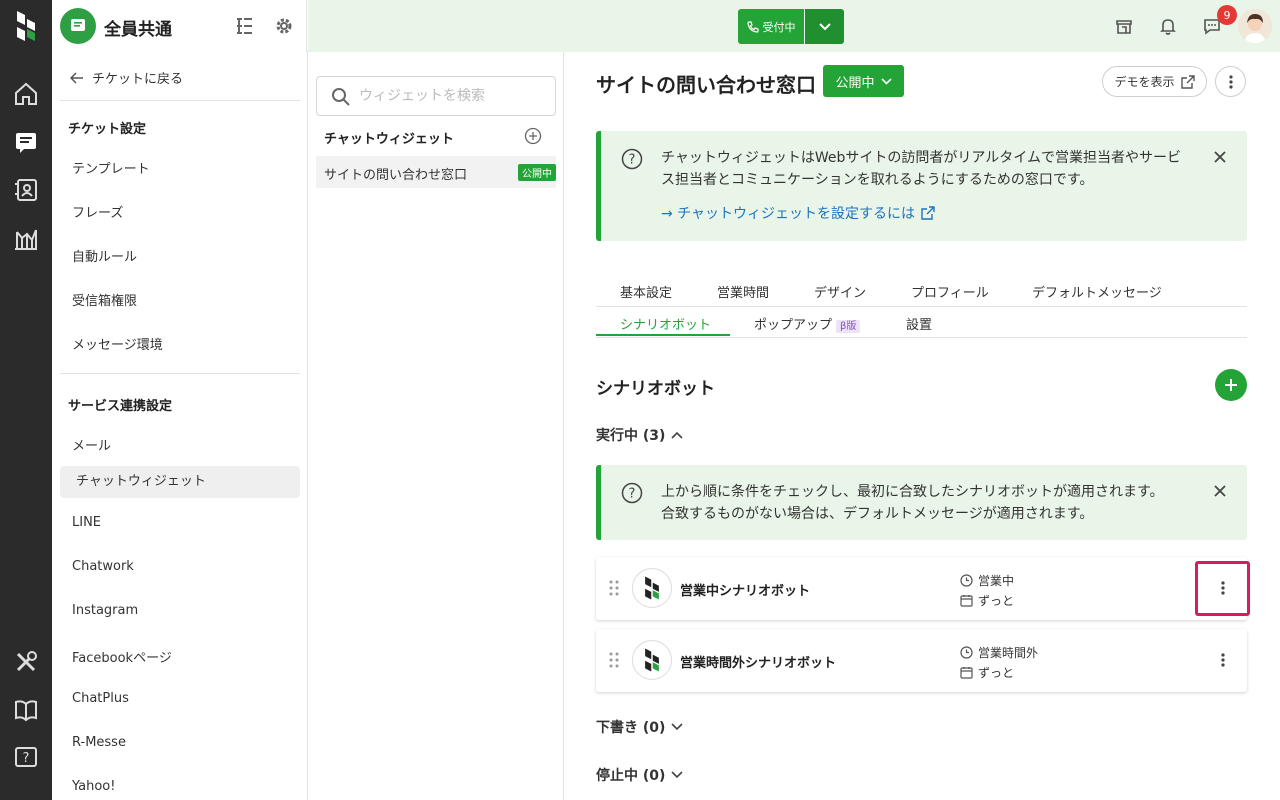 This screenshot has width=1280, height=800. Describe the element at coordinates (1124, 26) in the screenshot. I see `cafe-icon` at that location.